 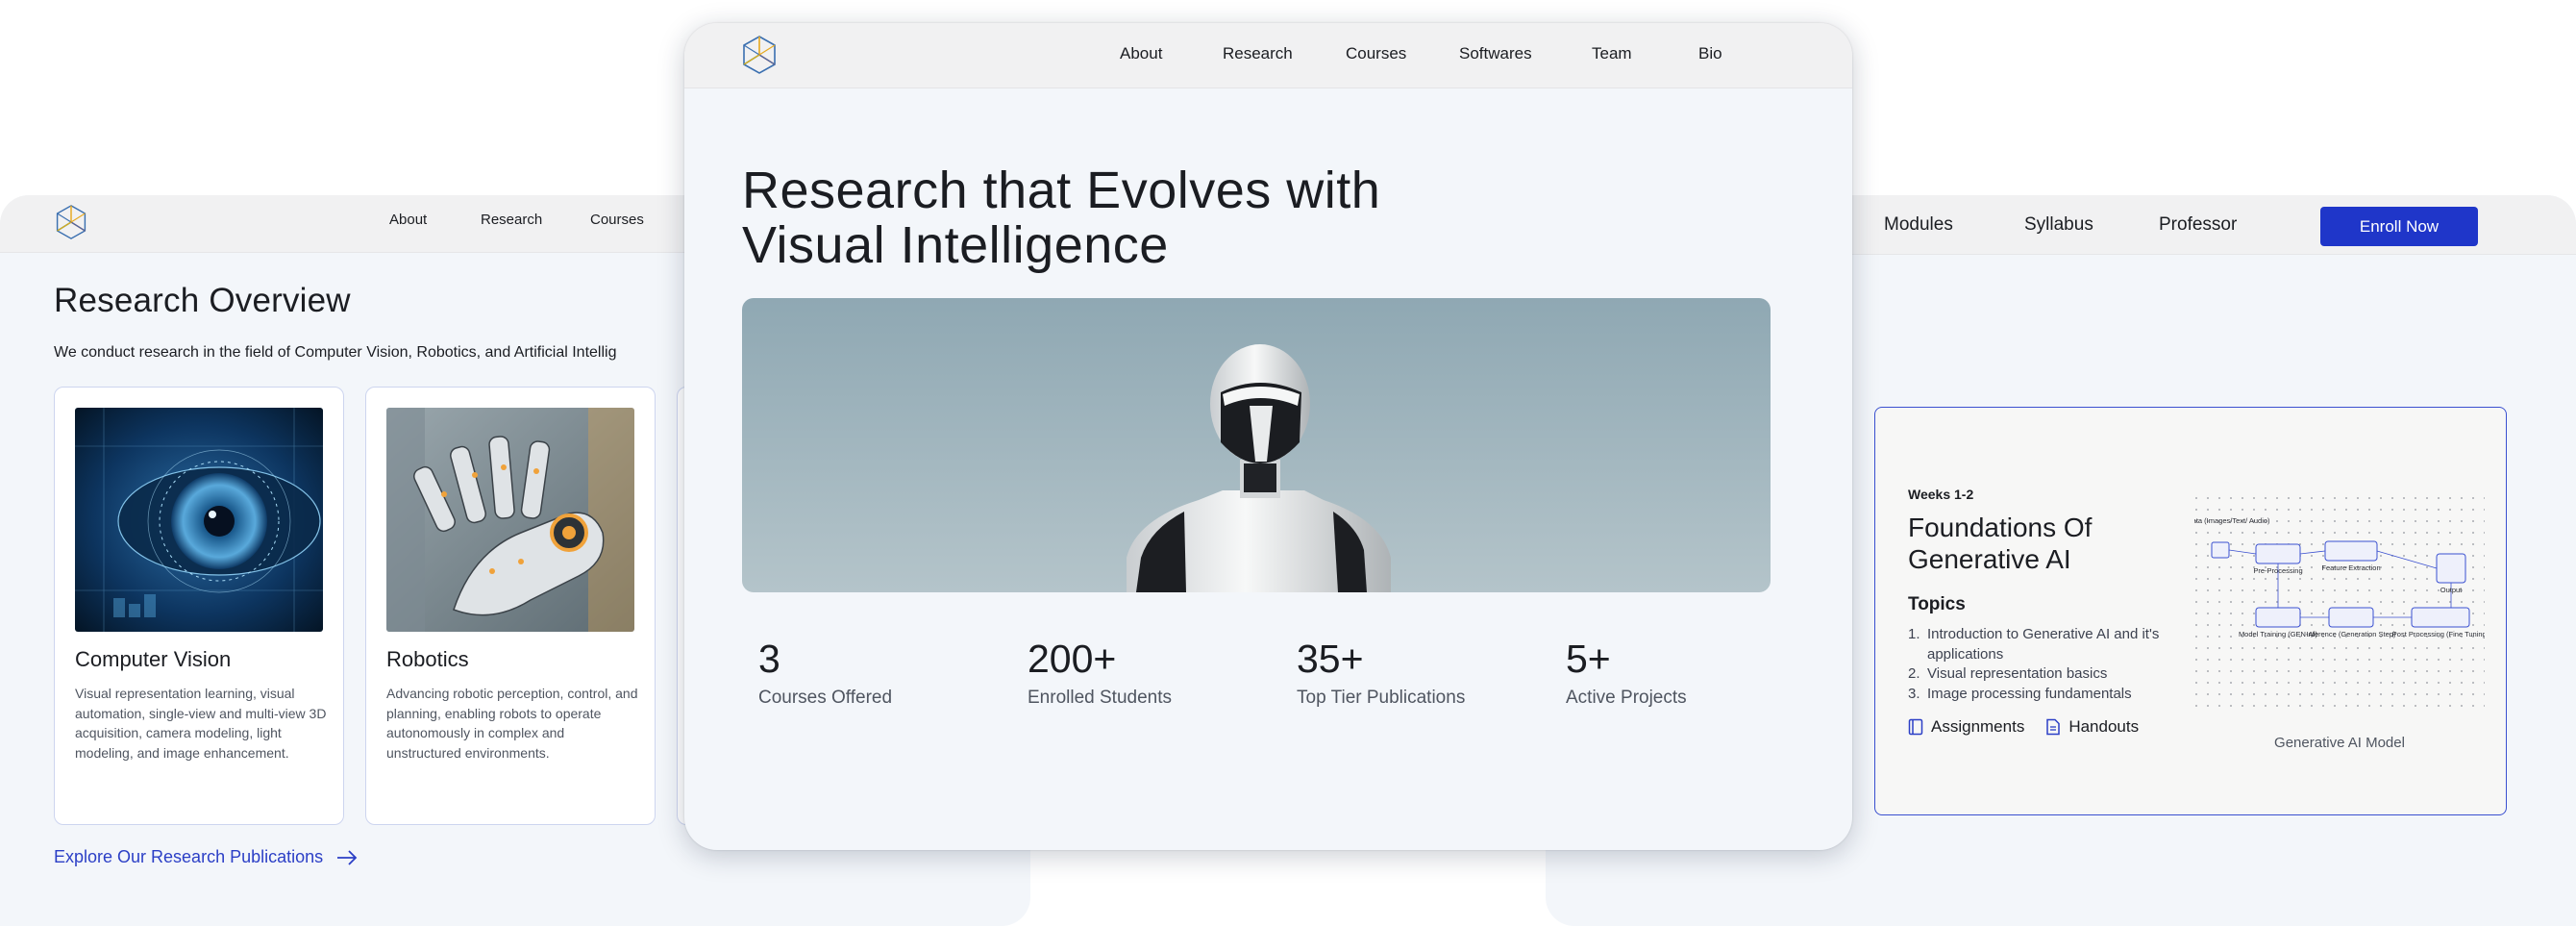 What do you see at coordinates (769, 659) in the screenshot?
I see `stat-value: 3` at bounding box center [769, 659].